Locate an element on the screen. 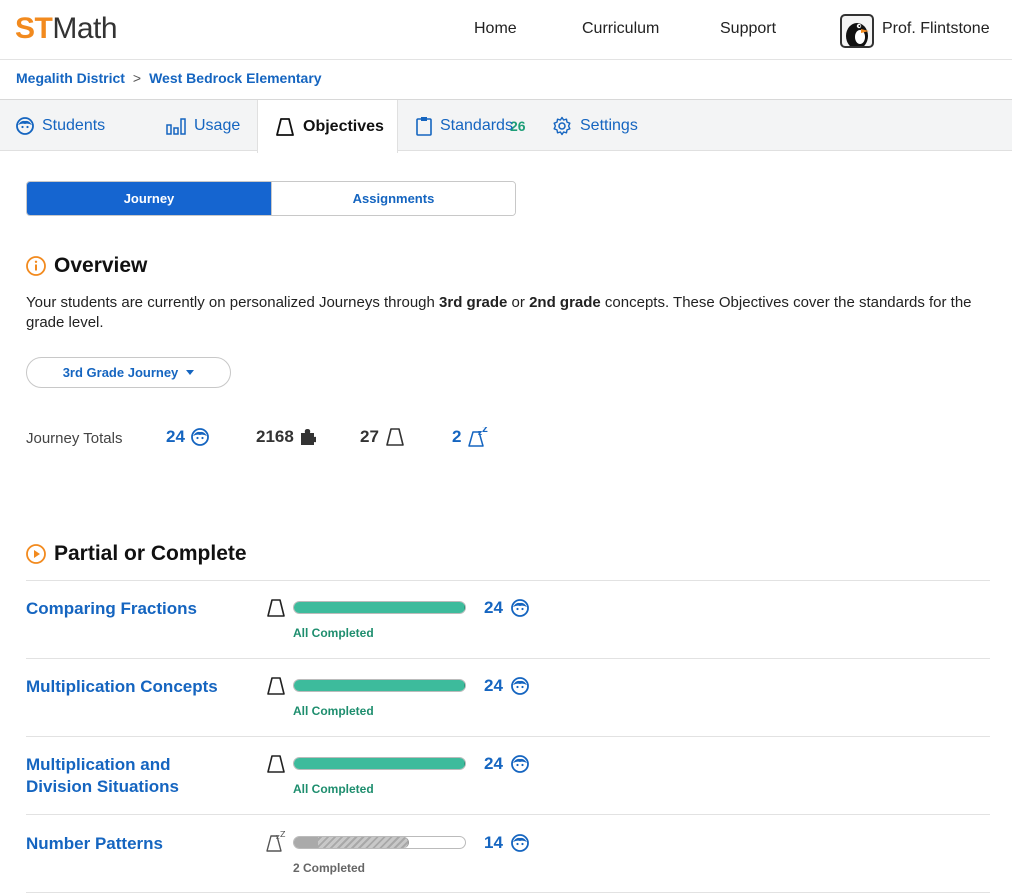 This screenshot has height=895, width=1012. penguin-icon is located at coordinates (857, 31).